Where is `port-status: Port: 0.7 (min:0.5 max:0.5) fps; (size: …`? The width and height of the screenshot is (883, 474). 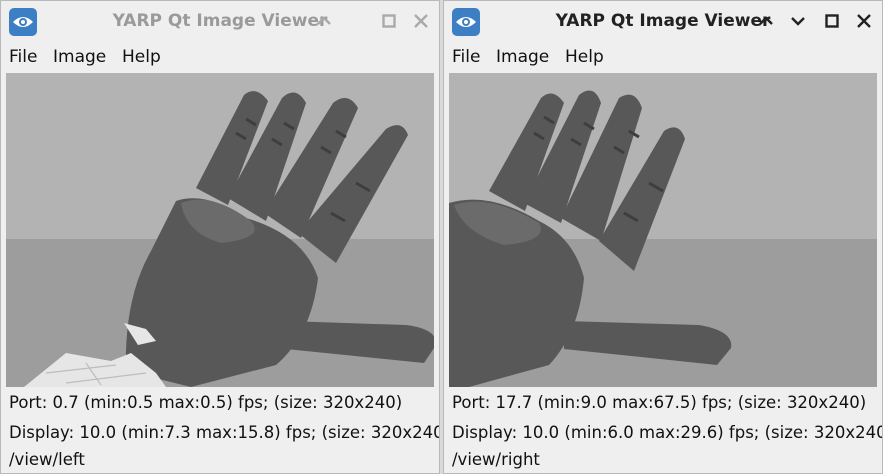
port-status: Port: 0.7 (min:0.5 max:0.5) fps; (size: … is located at coordinates (206, 402).